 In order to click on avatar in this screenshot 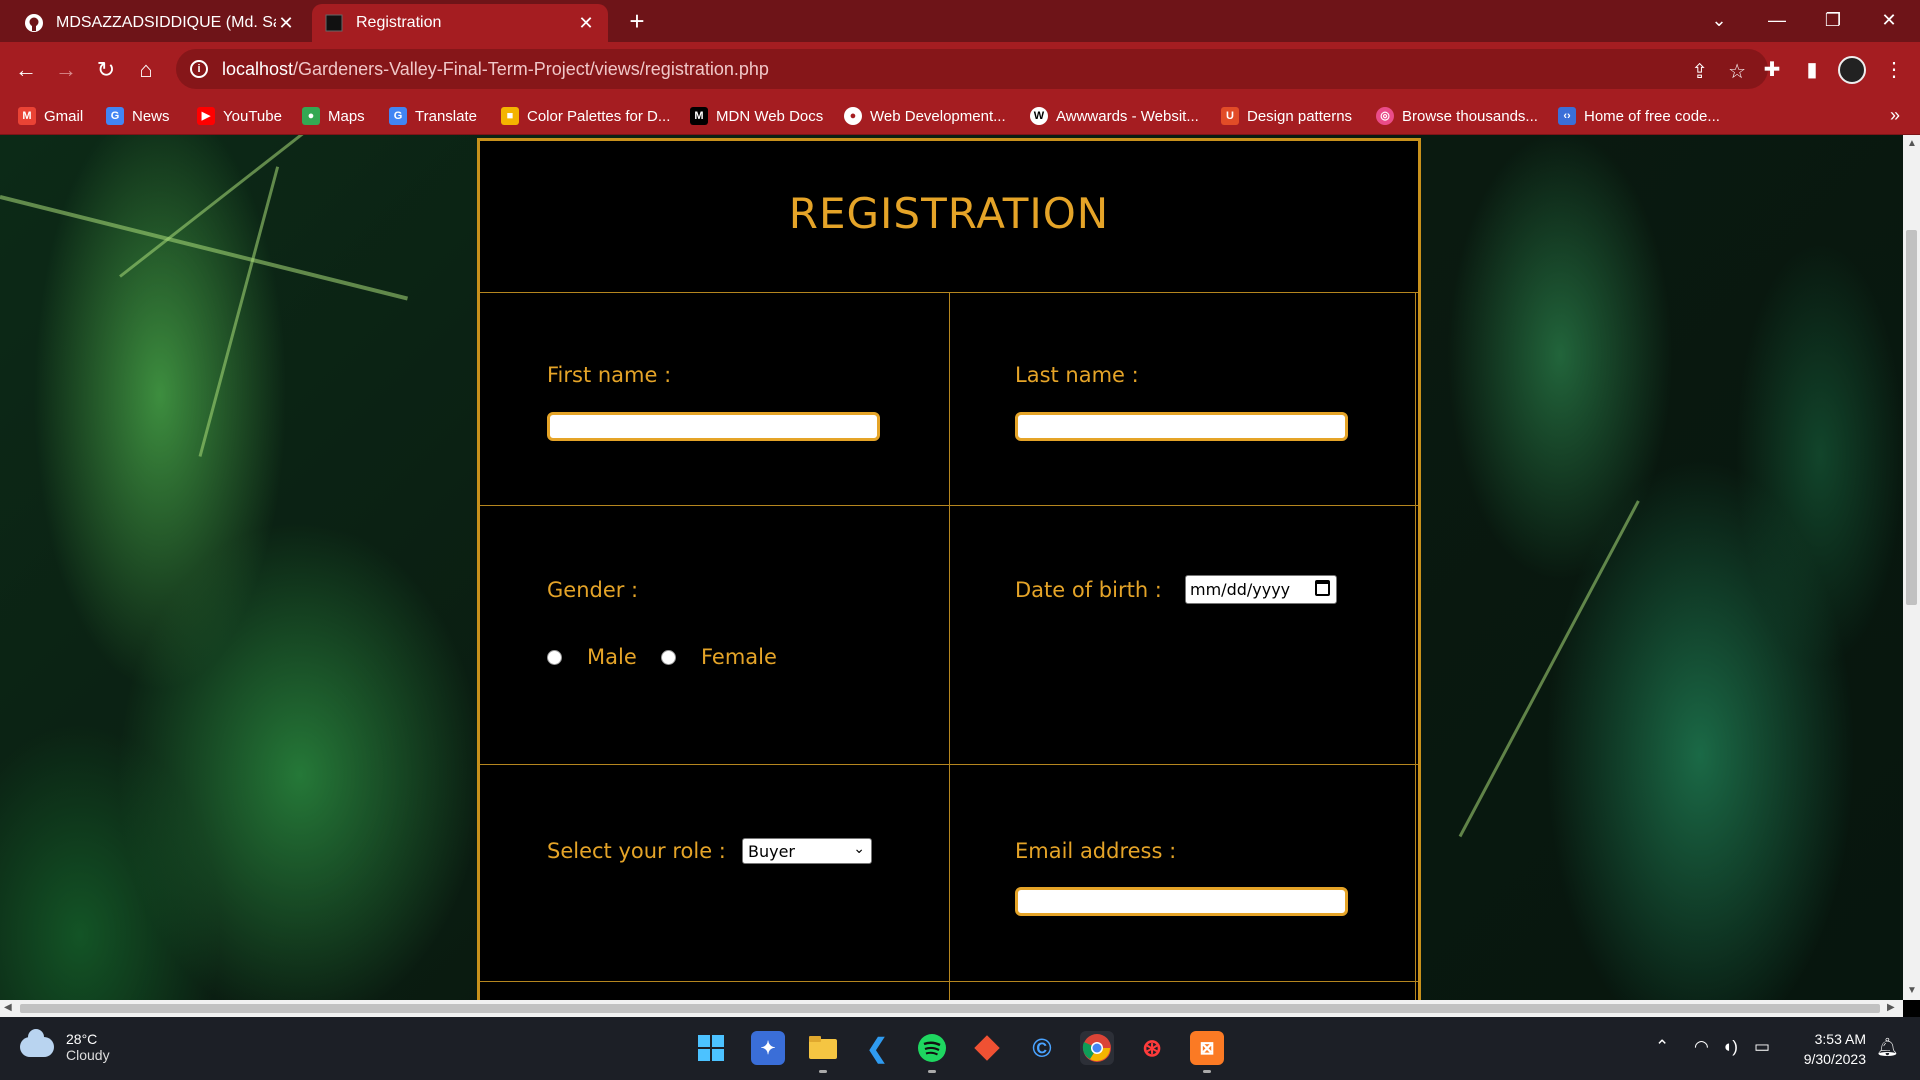, I will do `click(1852, 70)`.